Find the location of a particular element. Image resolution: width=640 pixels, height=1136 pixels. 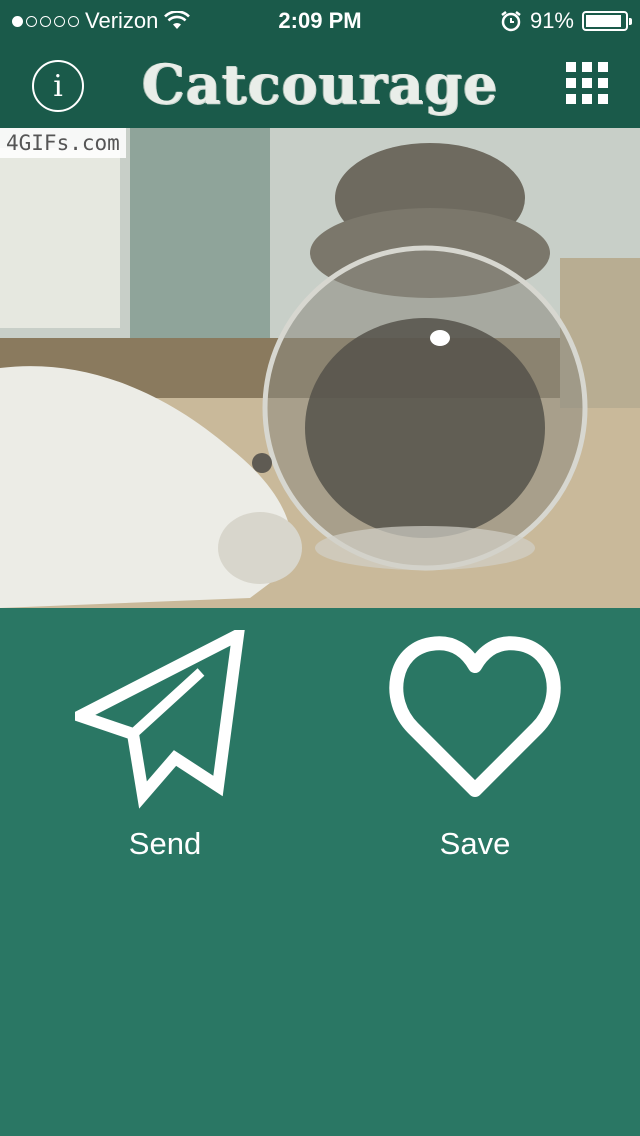

grid-menu-button is located at coordinates (587, 83).